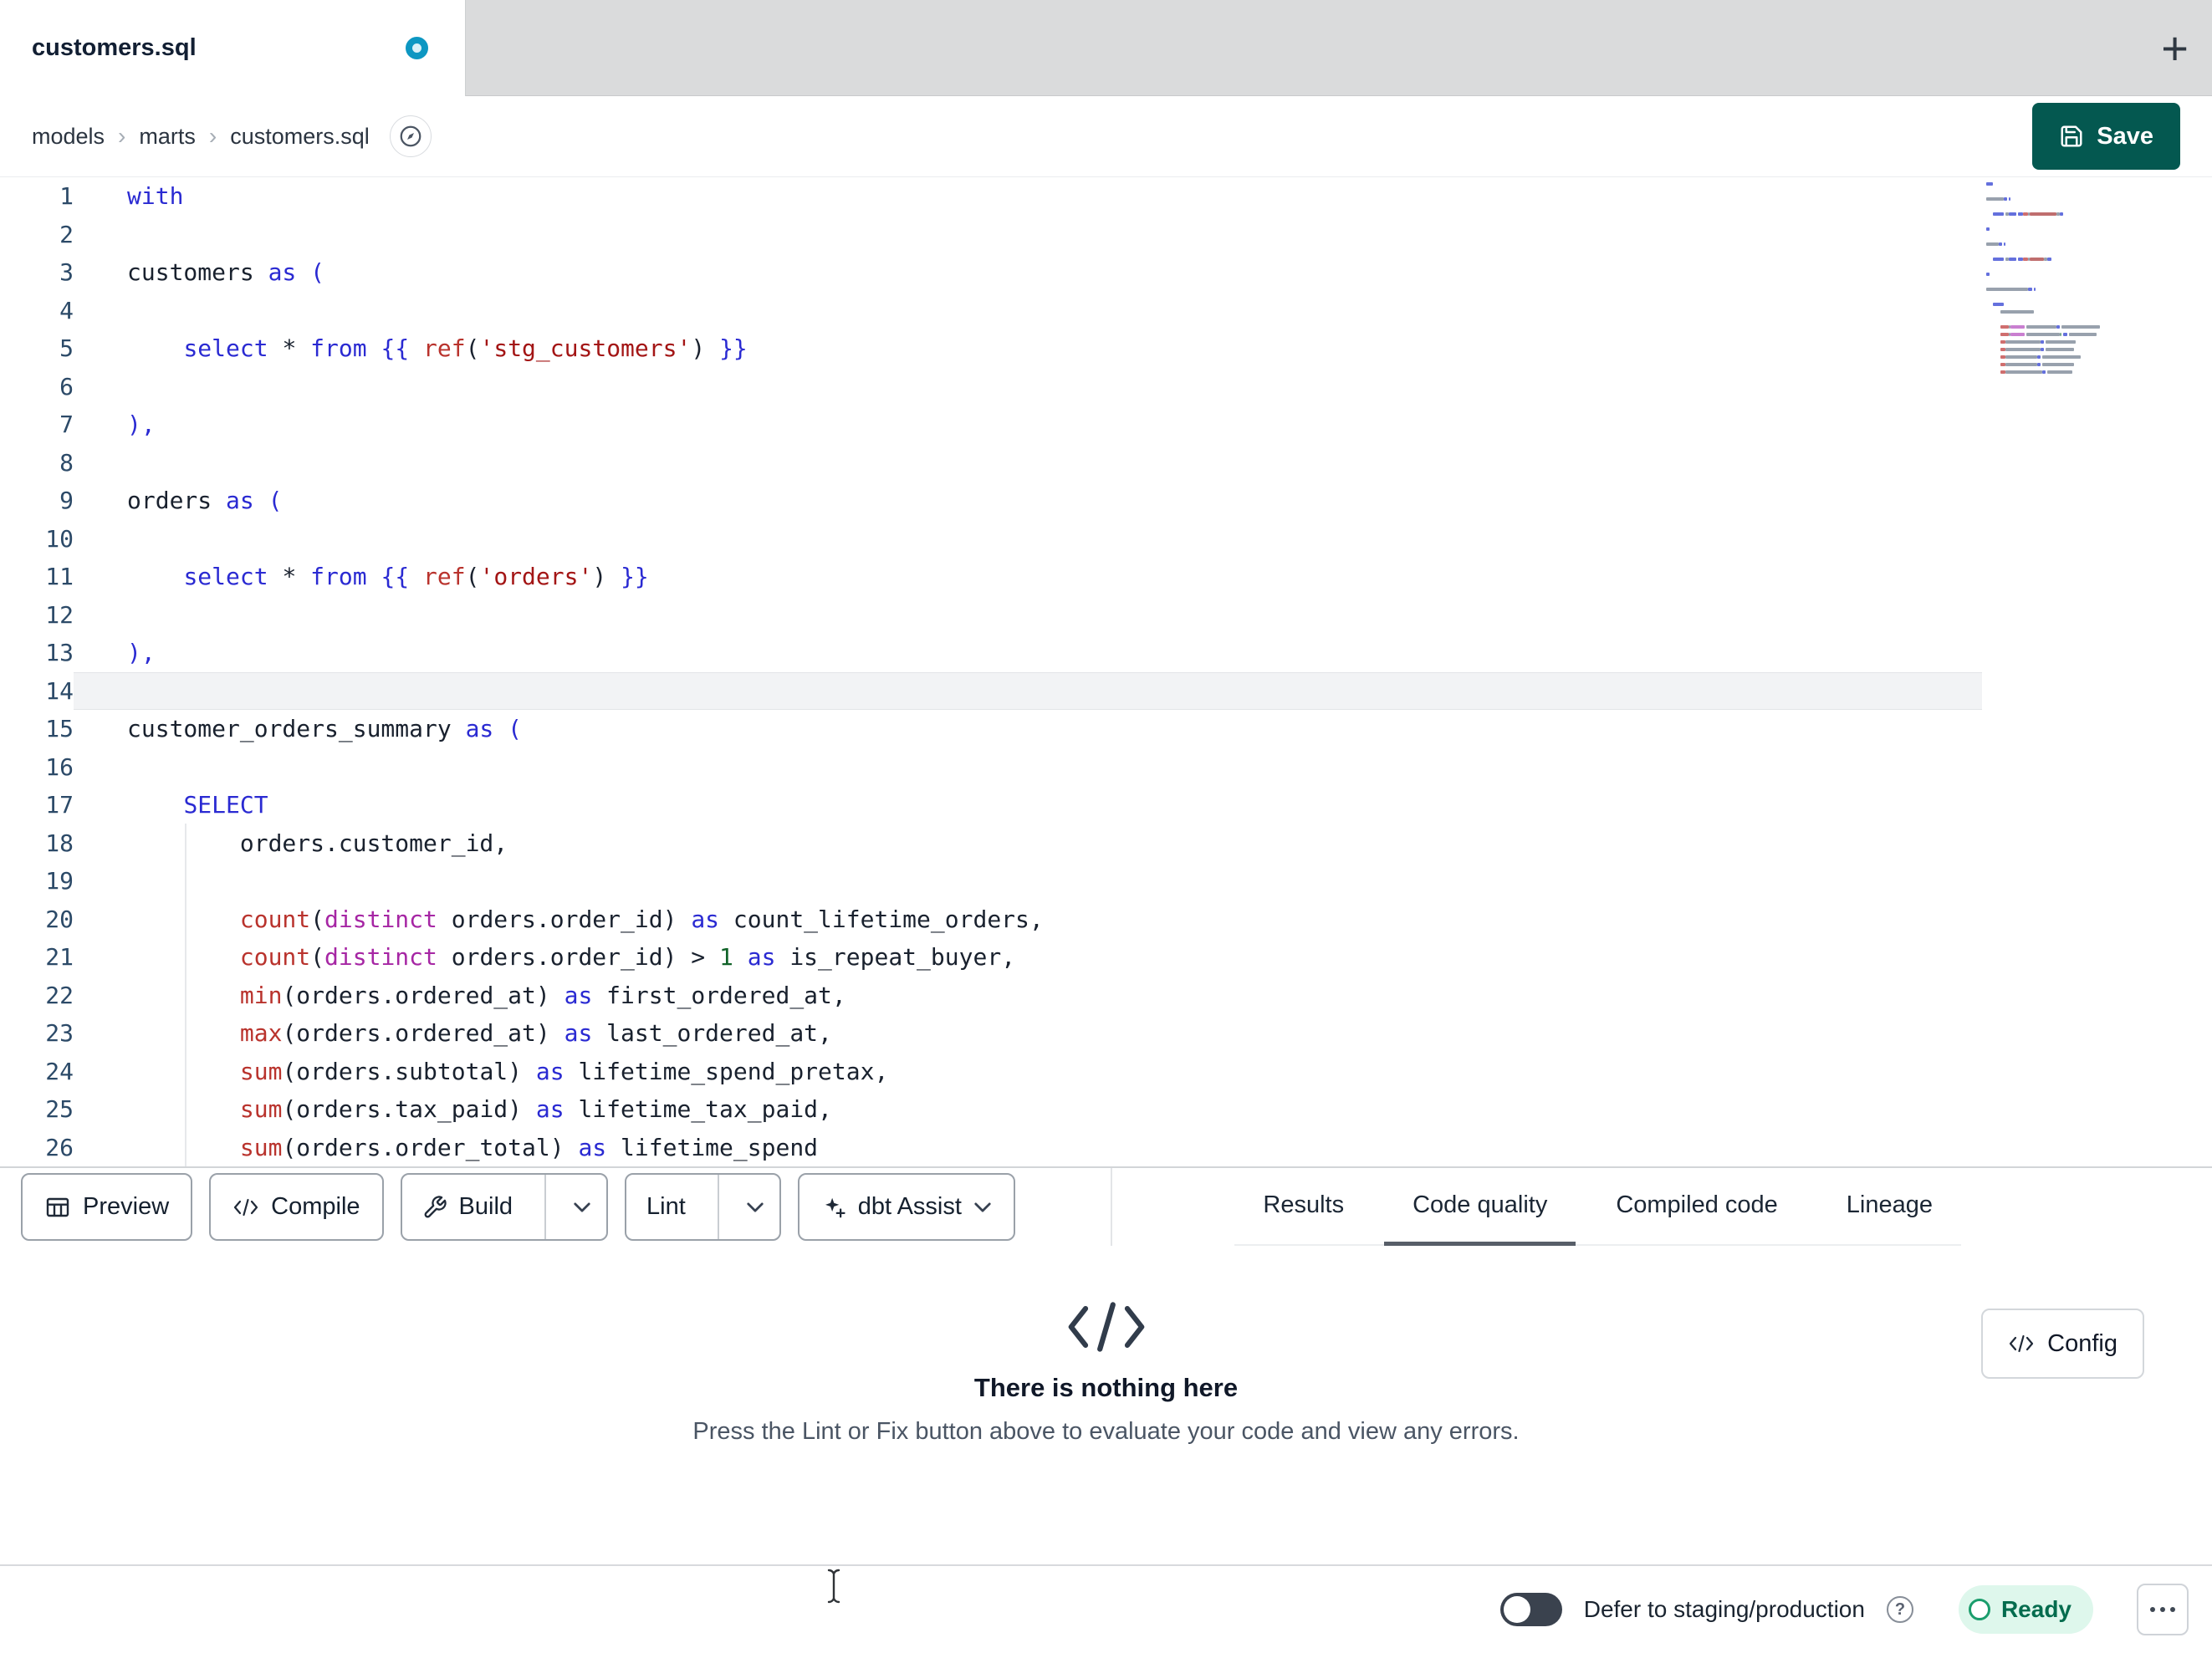 Image resolution: width=2212 pixels, height=1653 pixels. I want to click on tab-title: customers.sql, so click(115, 47).